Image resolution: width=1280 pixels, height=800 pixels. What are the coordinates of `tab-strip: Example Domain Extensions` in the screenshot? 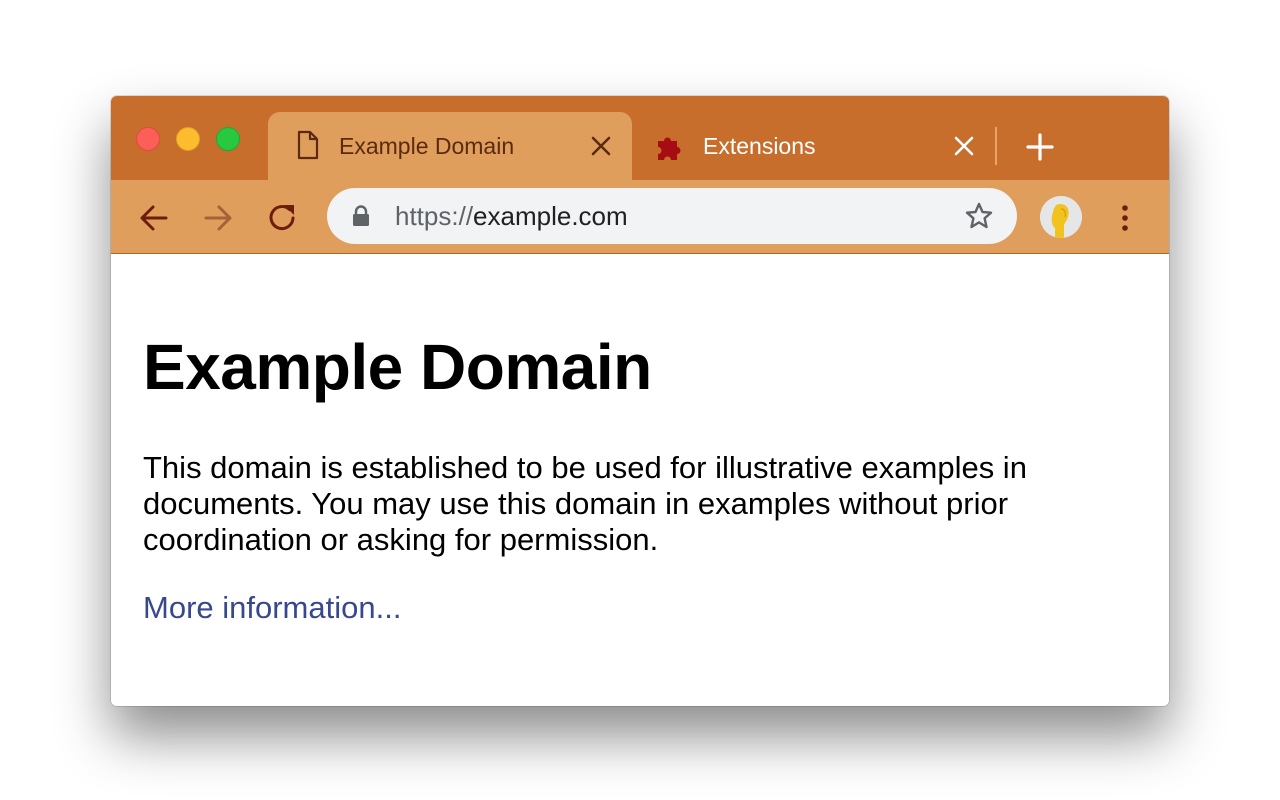 It's located at (640, 138).